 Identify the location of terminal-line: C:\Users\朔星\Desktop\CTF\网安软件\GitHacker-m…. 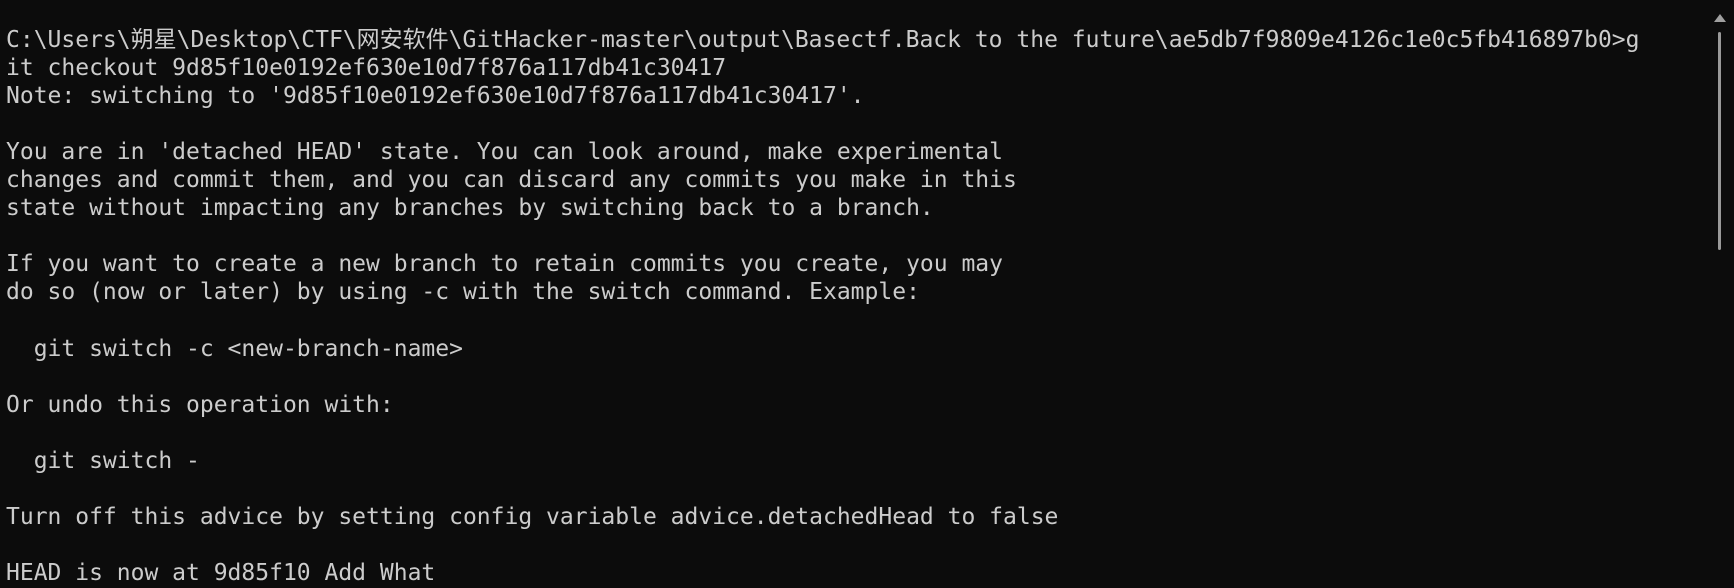
(823, 40).